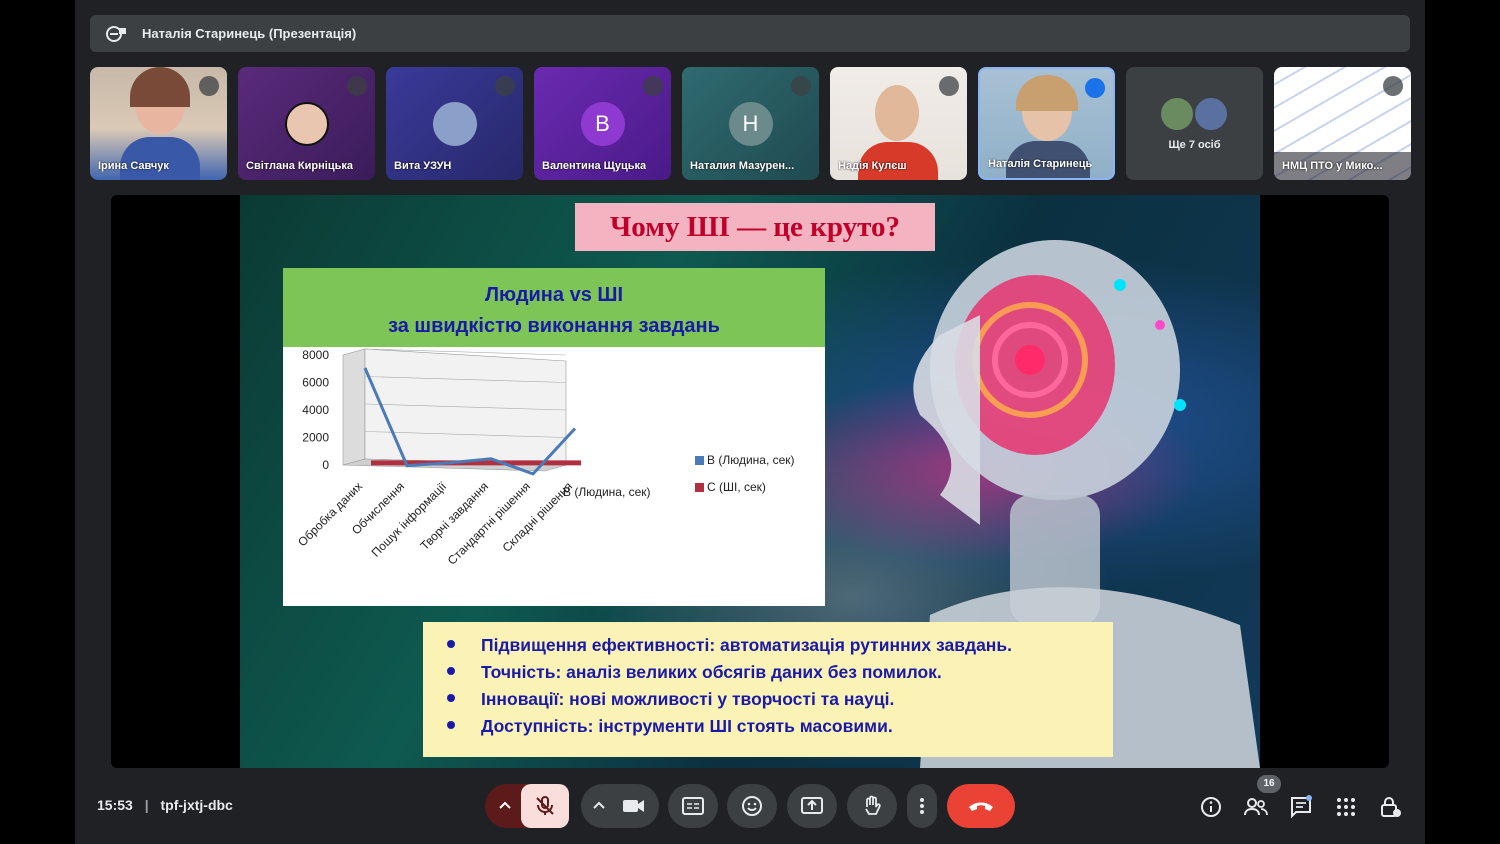 This screenshot has width=1500, height=844. I want to click on participant-tile: B Валентина Щуцька, so click(602, 123).